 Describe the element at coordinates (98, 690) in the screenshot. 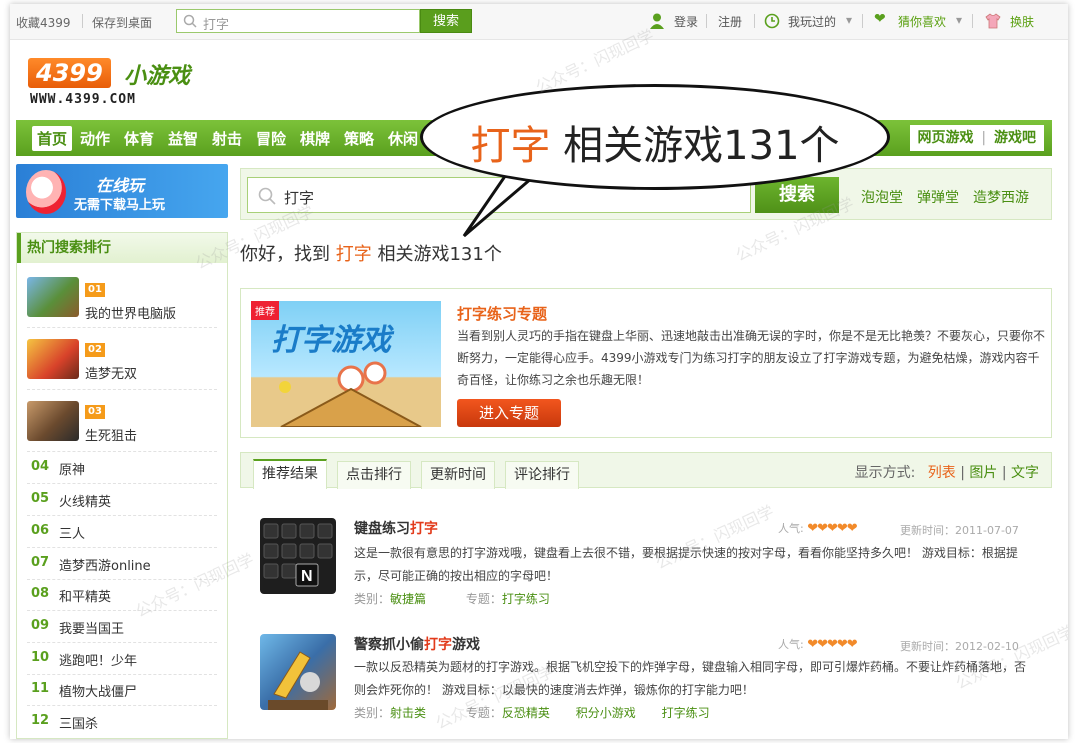

I see `rank-item-name: 植物大战僵尸` at that location.